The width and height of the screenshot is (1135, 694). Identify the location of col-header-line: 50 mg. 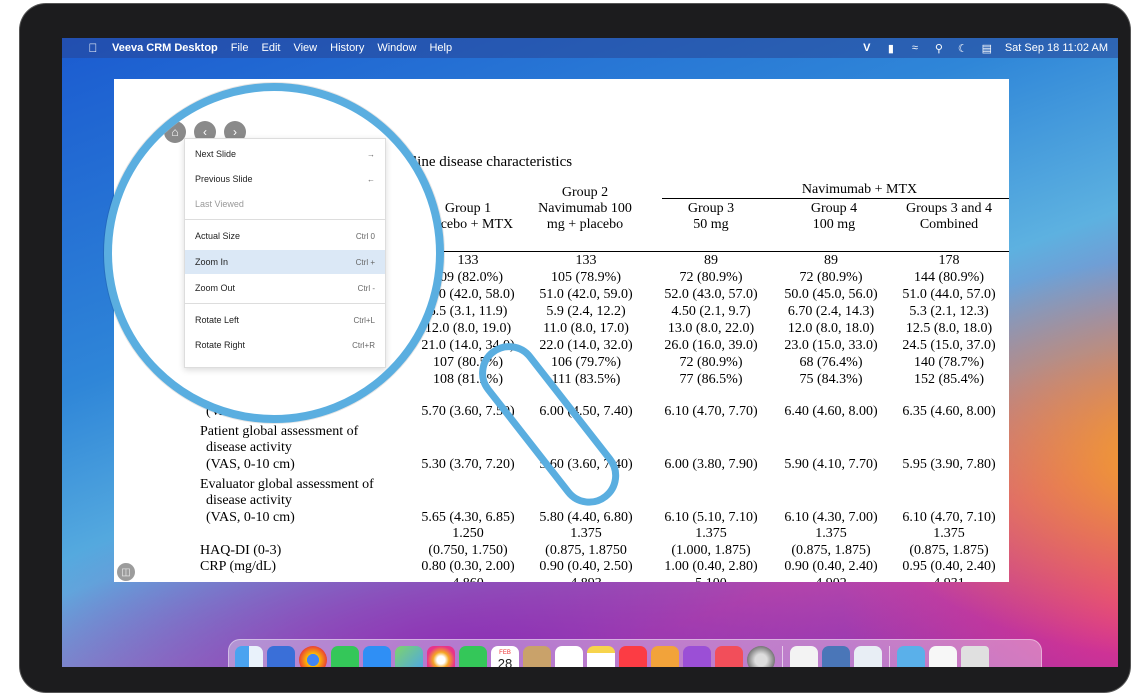
(711, 224).